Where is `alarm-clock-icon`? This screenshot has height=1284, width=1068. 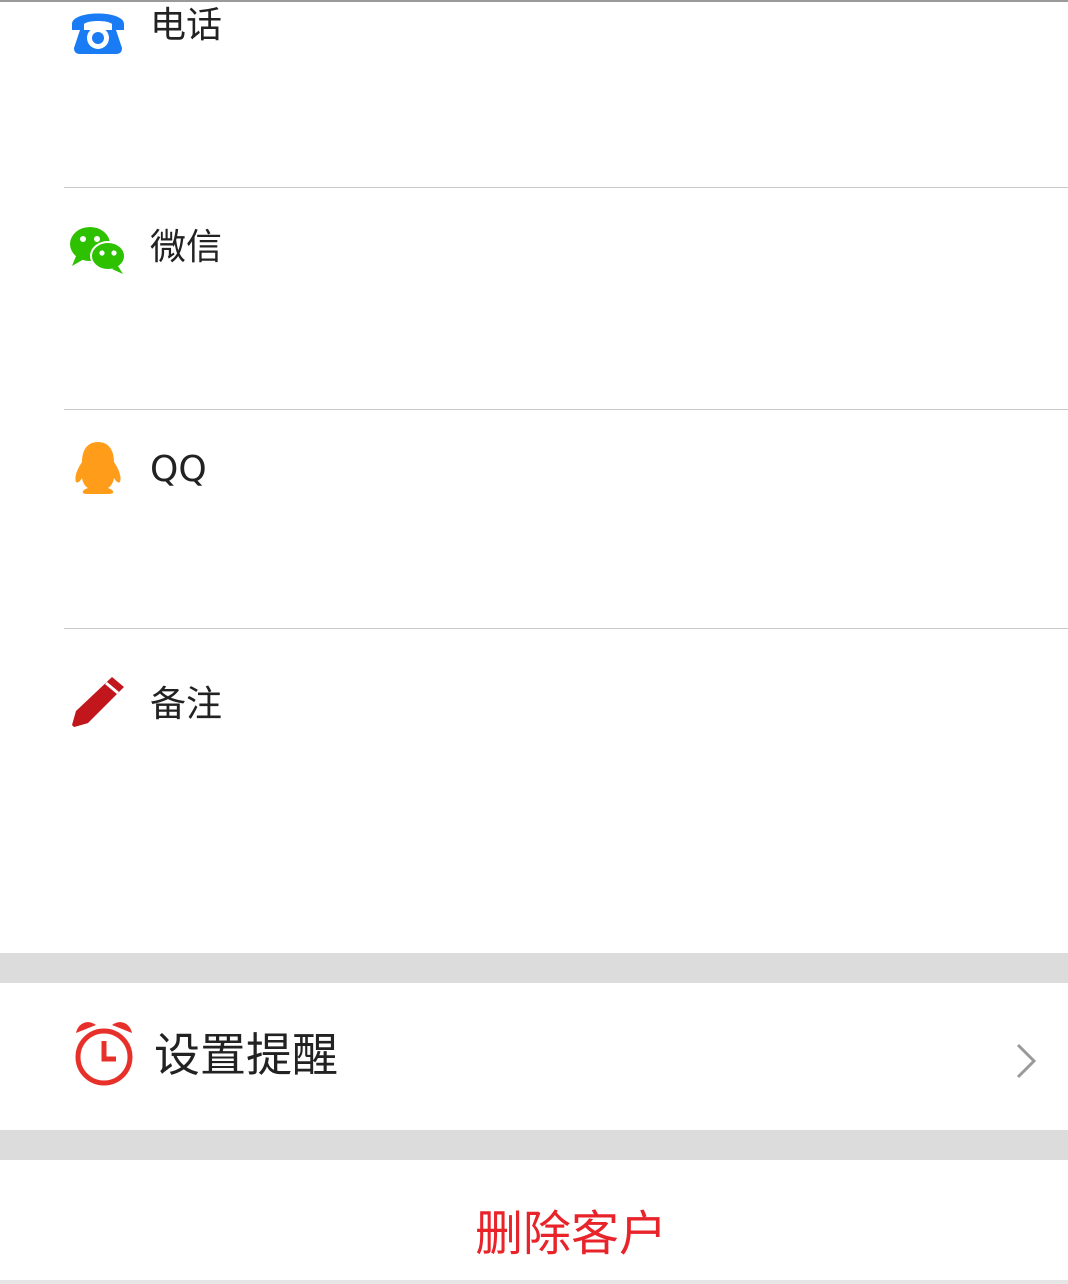 alarm-clock-icon is located at coordinates (104, 1054).